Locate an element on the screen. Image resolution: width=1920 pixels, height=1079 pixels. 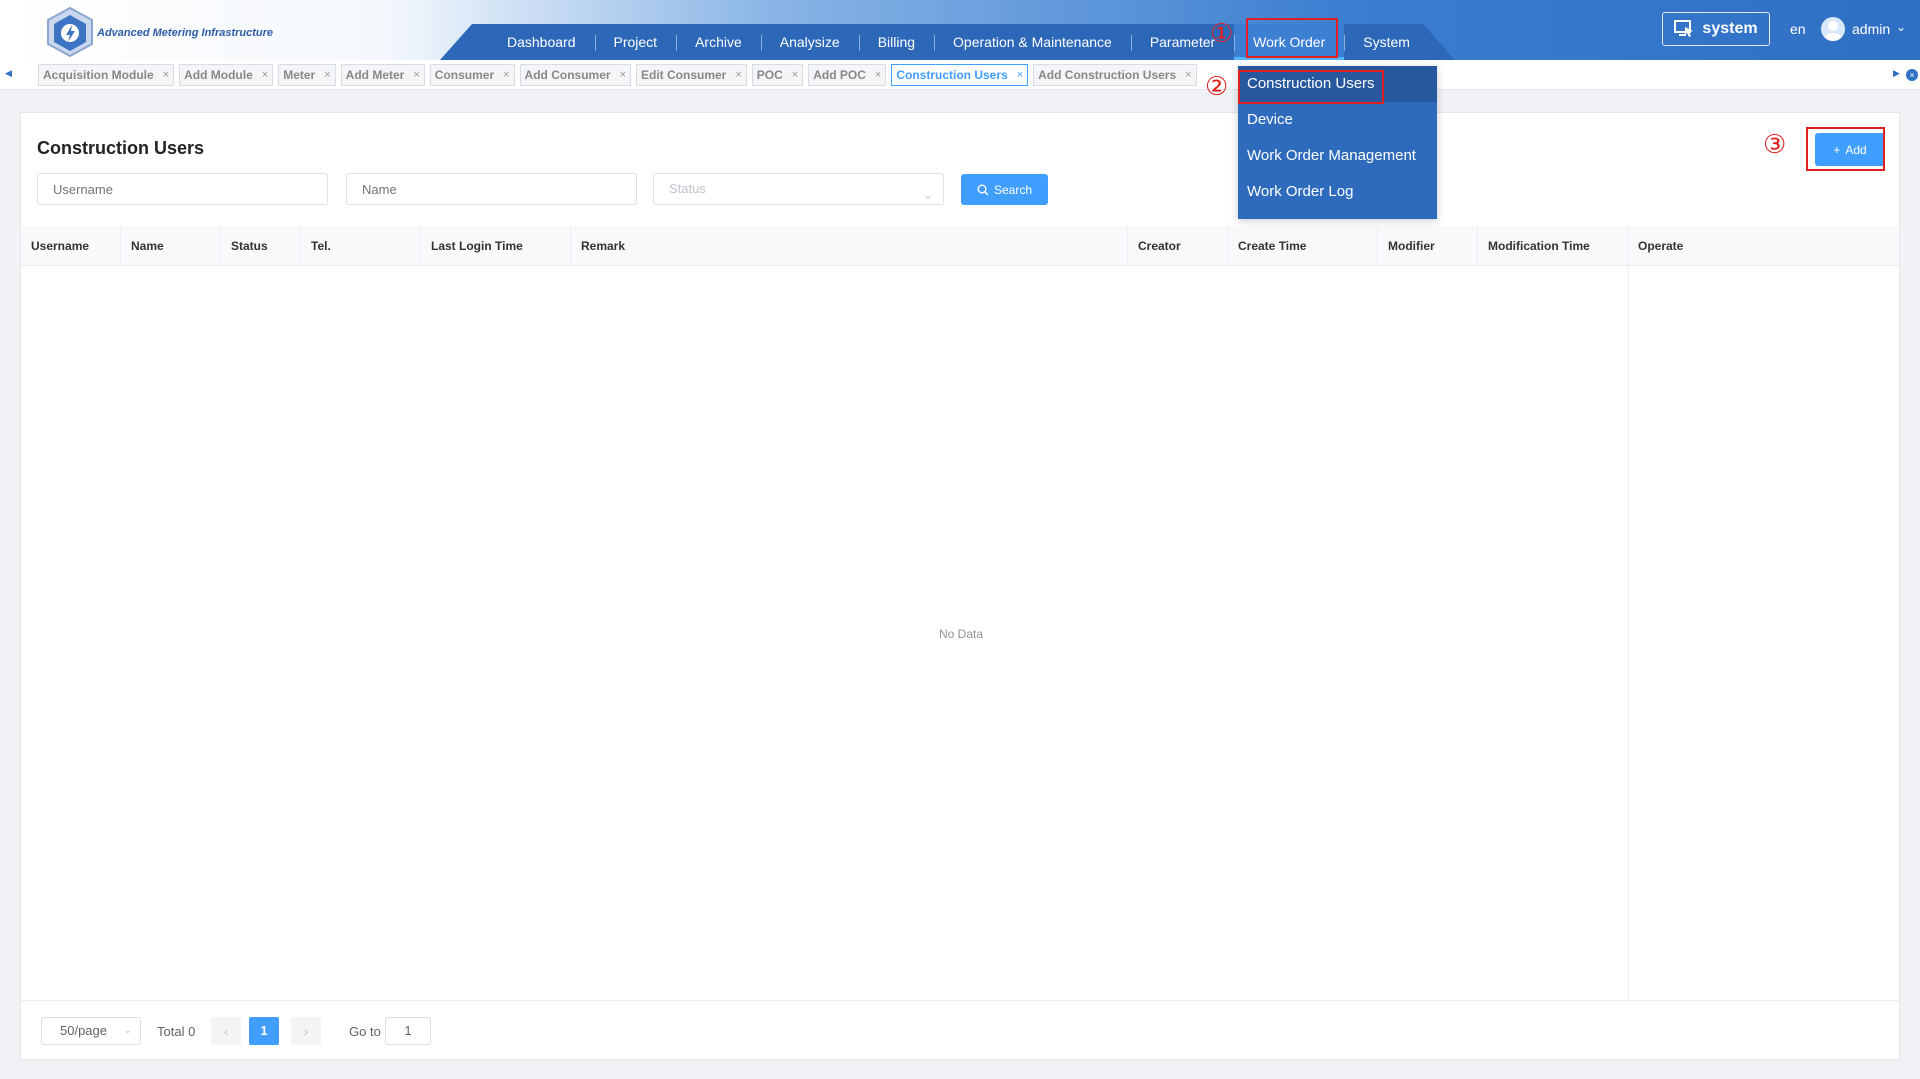
status-select: Status ⌄ is located at coordinates (798, 189).